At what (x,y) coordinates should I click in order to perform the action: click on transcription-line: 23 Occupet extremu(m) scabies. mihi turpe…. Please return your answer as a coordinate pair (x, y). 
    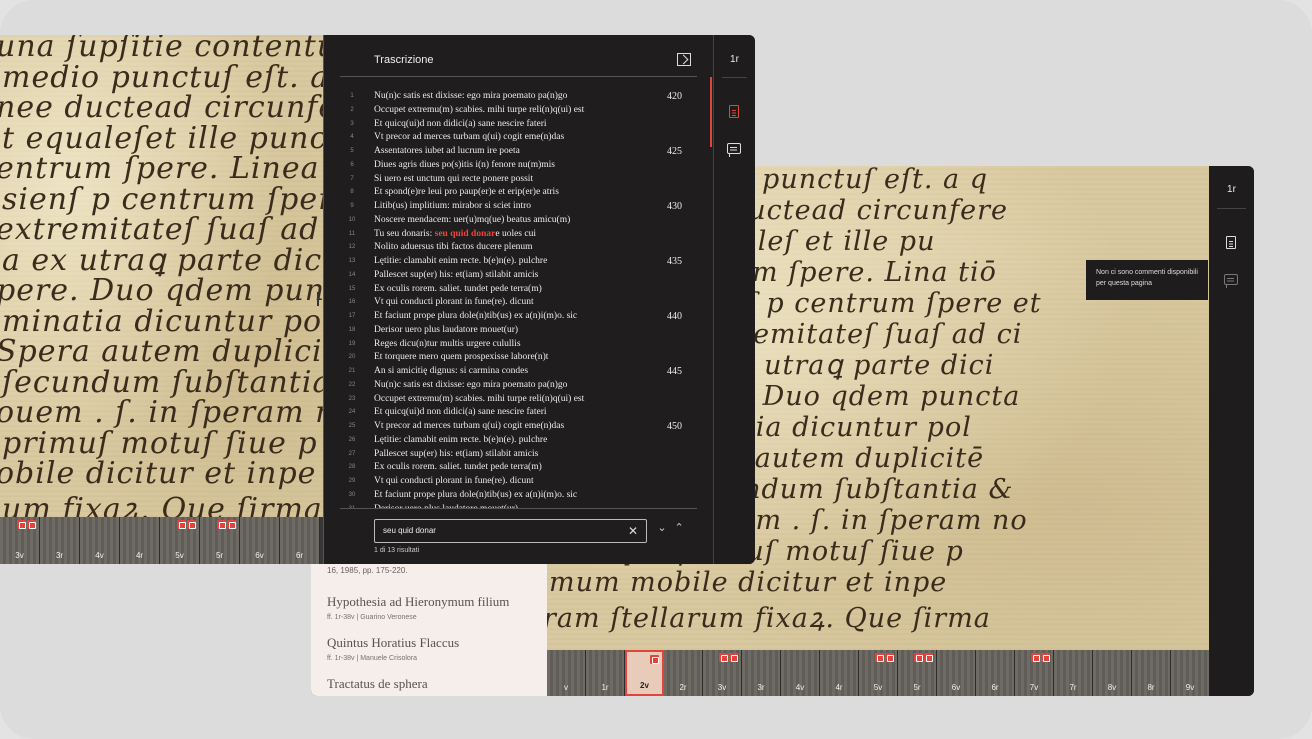
    Looking at the image, I should click on (519, 400).